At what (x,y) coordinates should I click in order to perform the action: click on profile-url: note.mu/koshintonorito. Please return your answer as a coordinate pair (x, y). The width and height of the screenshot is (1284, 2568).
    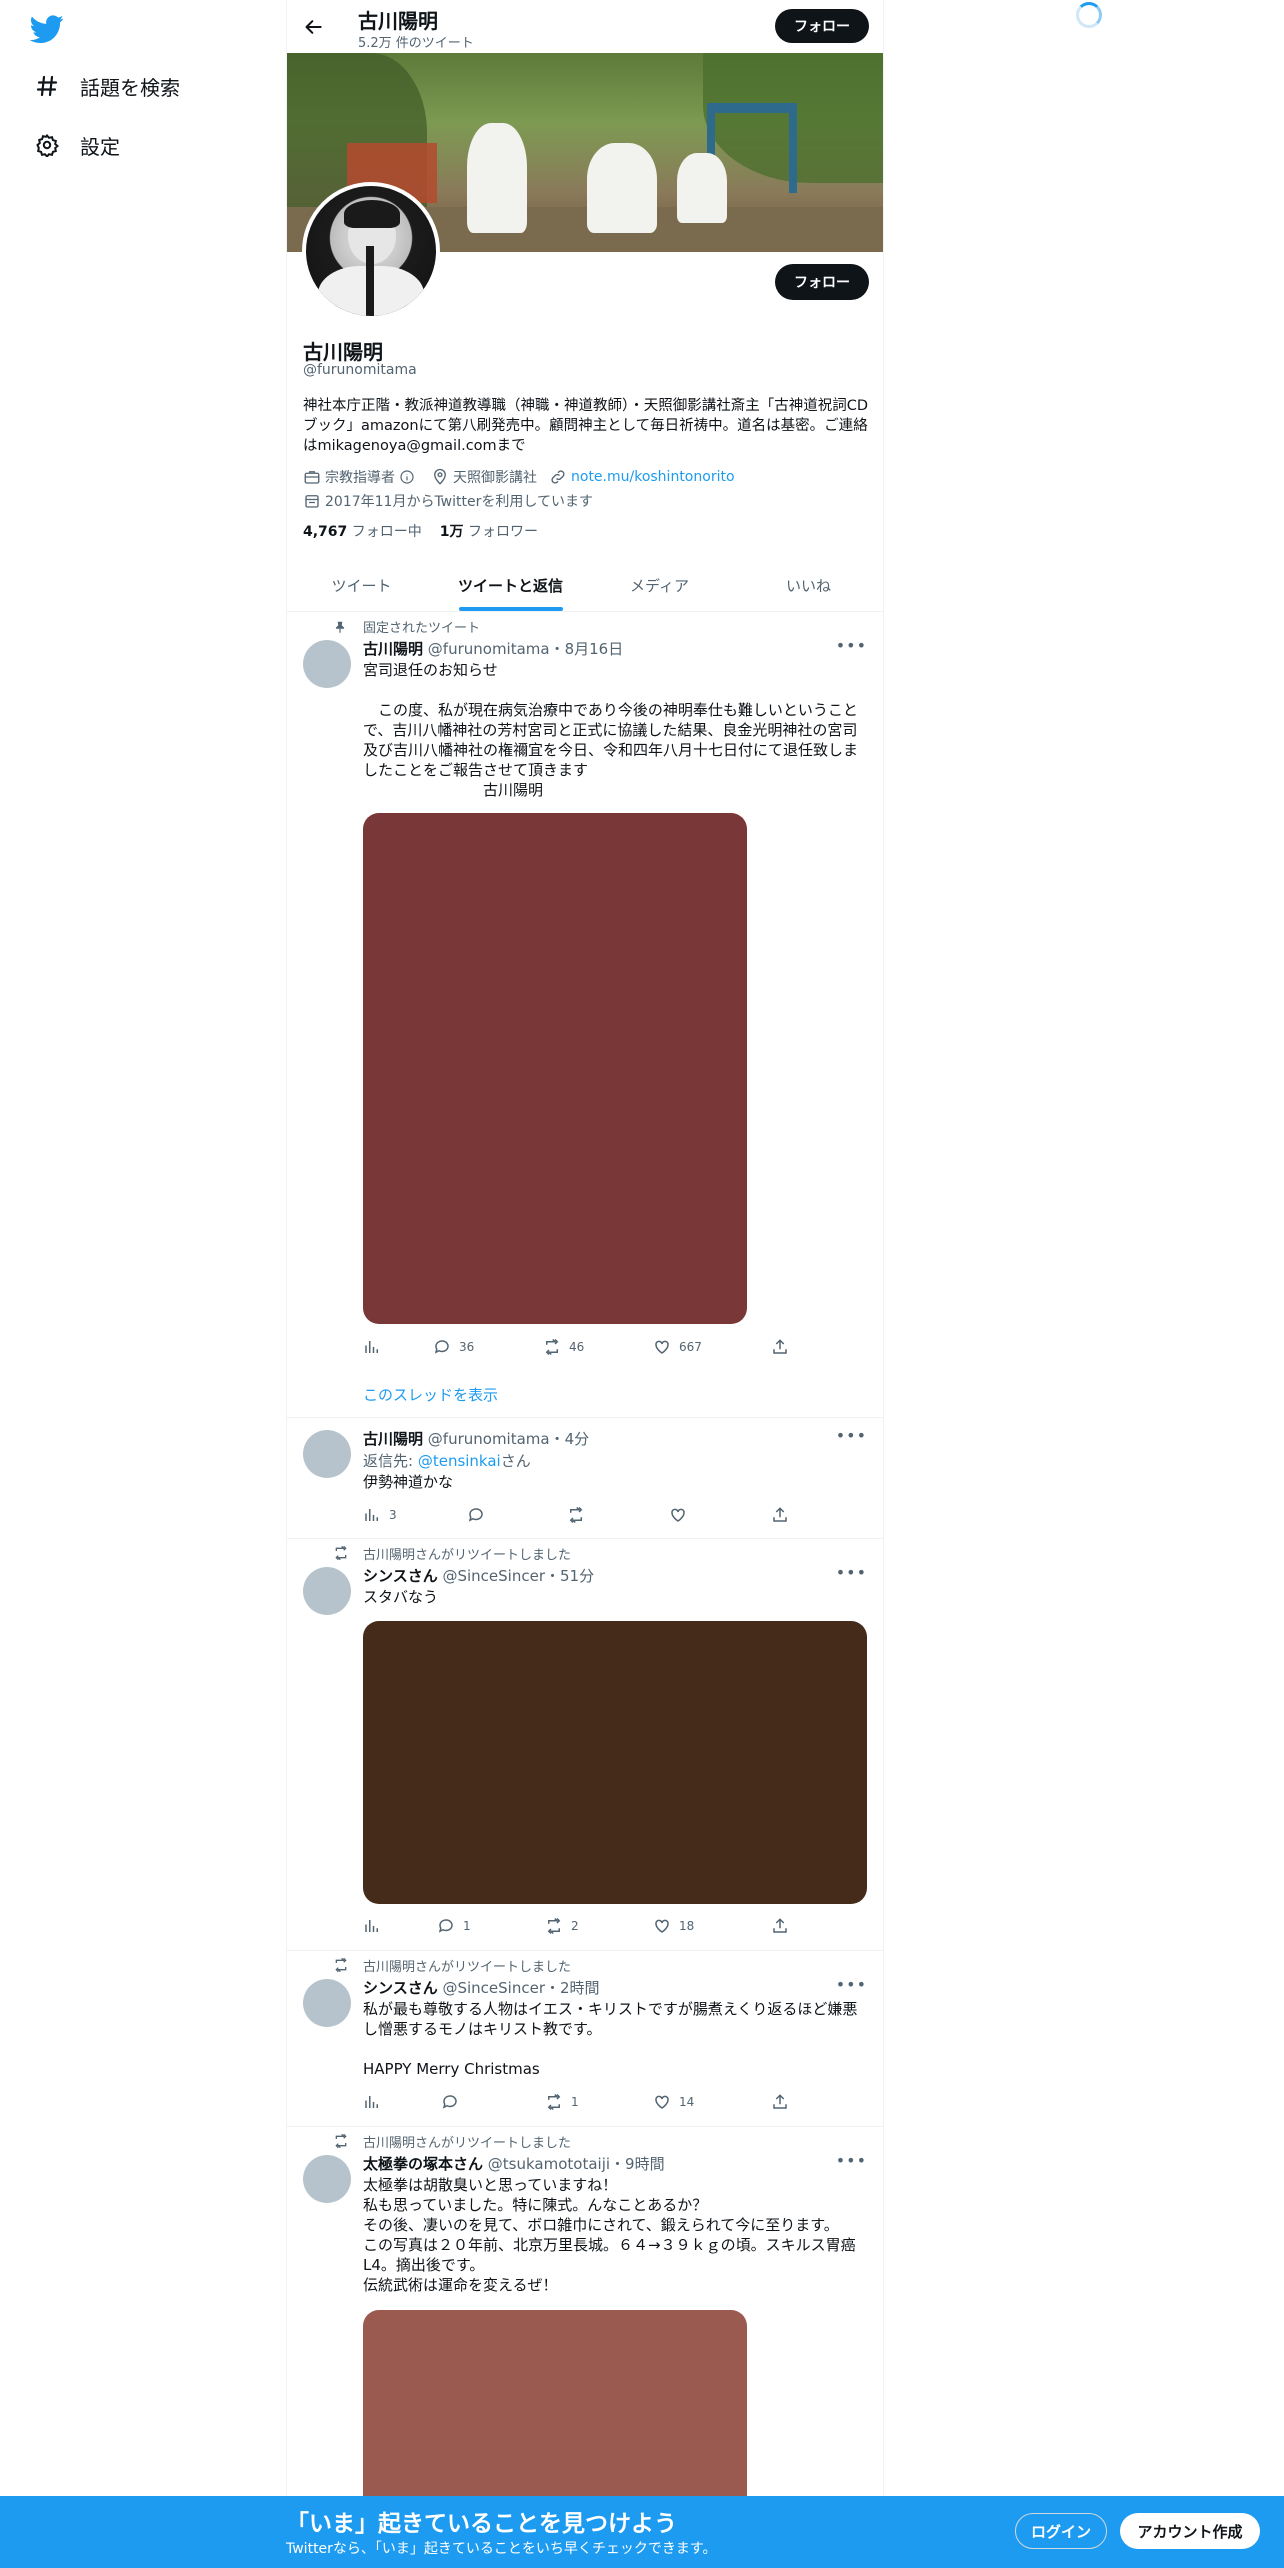
    Looking at the image, I should click on (642, 477).